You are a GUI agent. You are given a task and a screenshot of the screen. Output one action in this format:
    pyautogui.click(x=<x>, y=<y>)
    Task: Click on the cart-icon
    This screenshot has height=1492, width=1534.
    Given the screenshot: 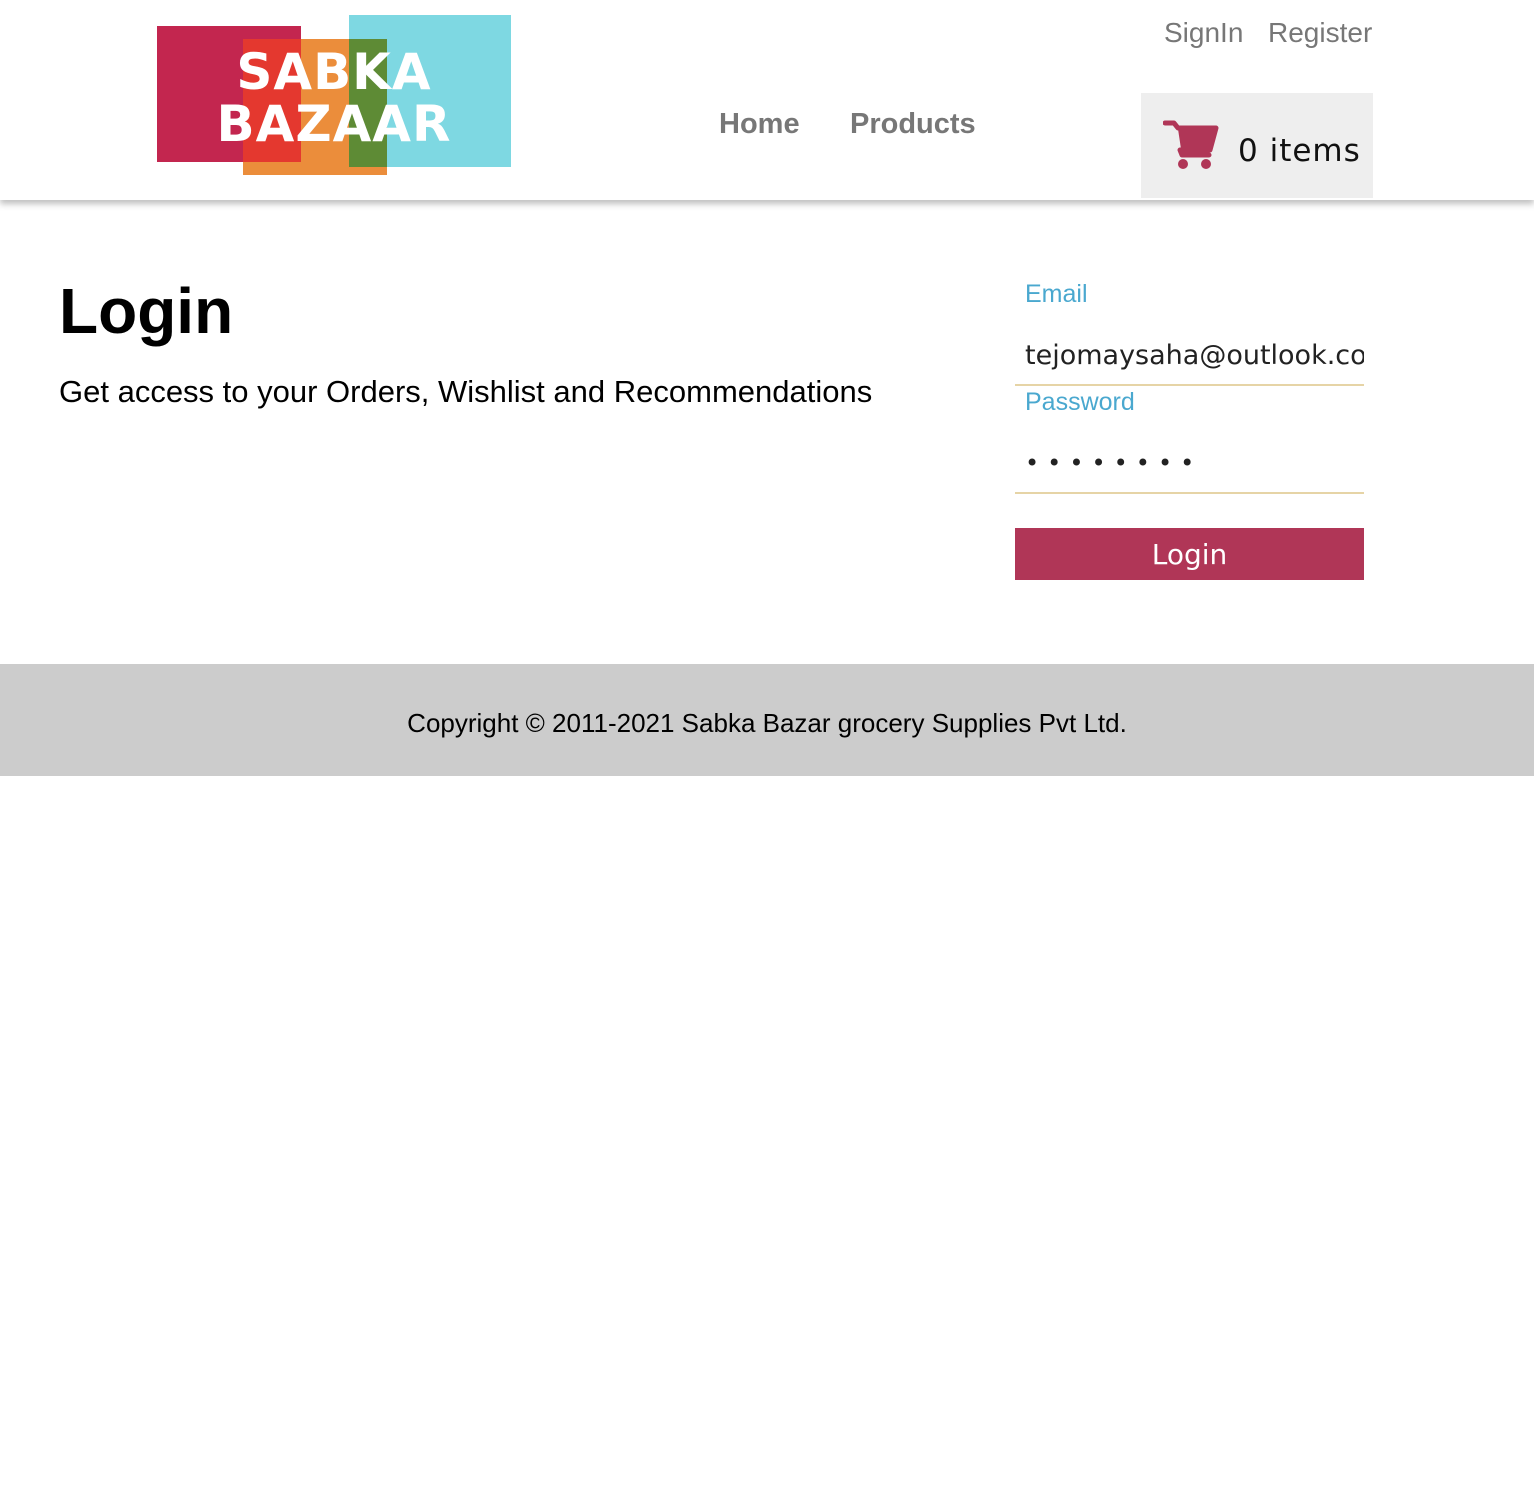 What is the action you would take?
    pyautogui.click(x=1191, y=144)
    